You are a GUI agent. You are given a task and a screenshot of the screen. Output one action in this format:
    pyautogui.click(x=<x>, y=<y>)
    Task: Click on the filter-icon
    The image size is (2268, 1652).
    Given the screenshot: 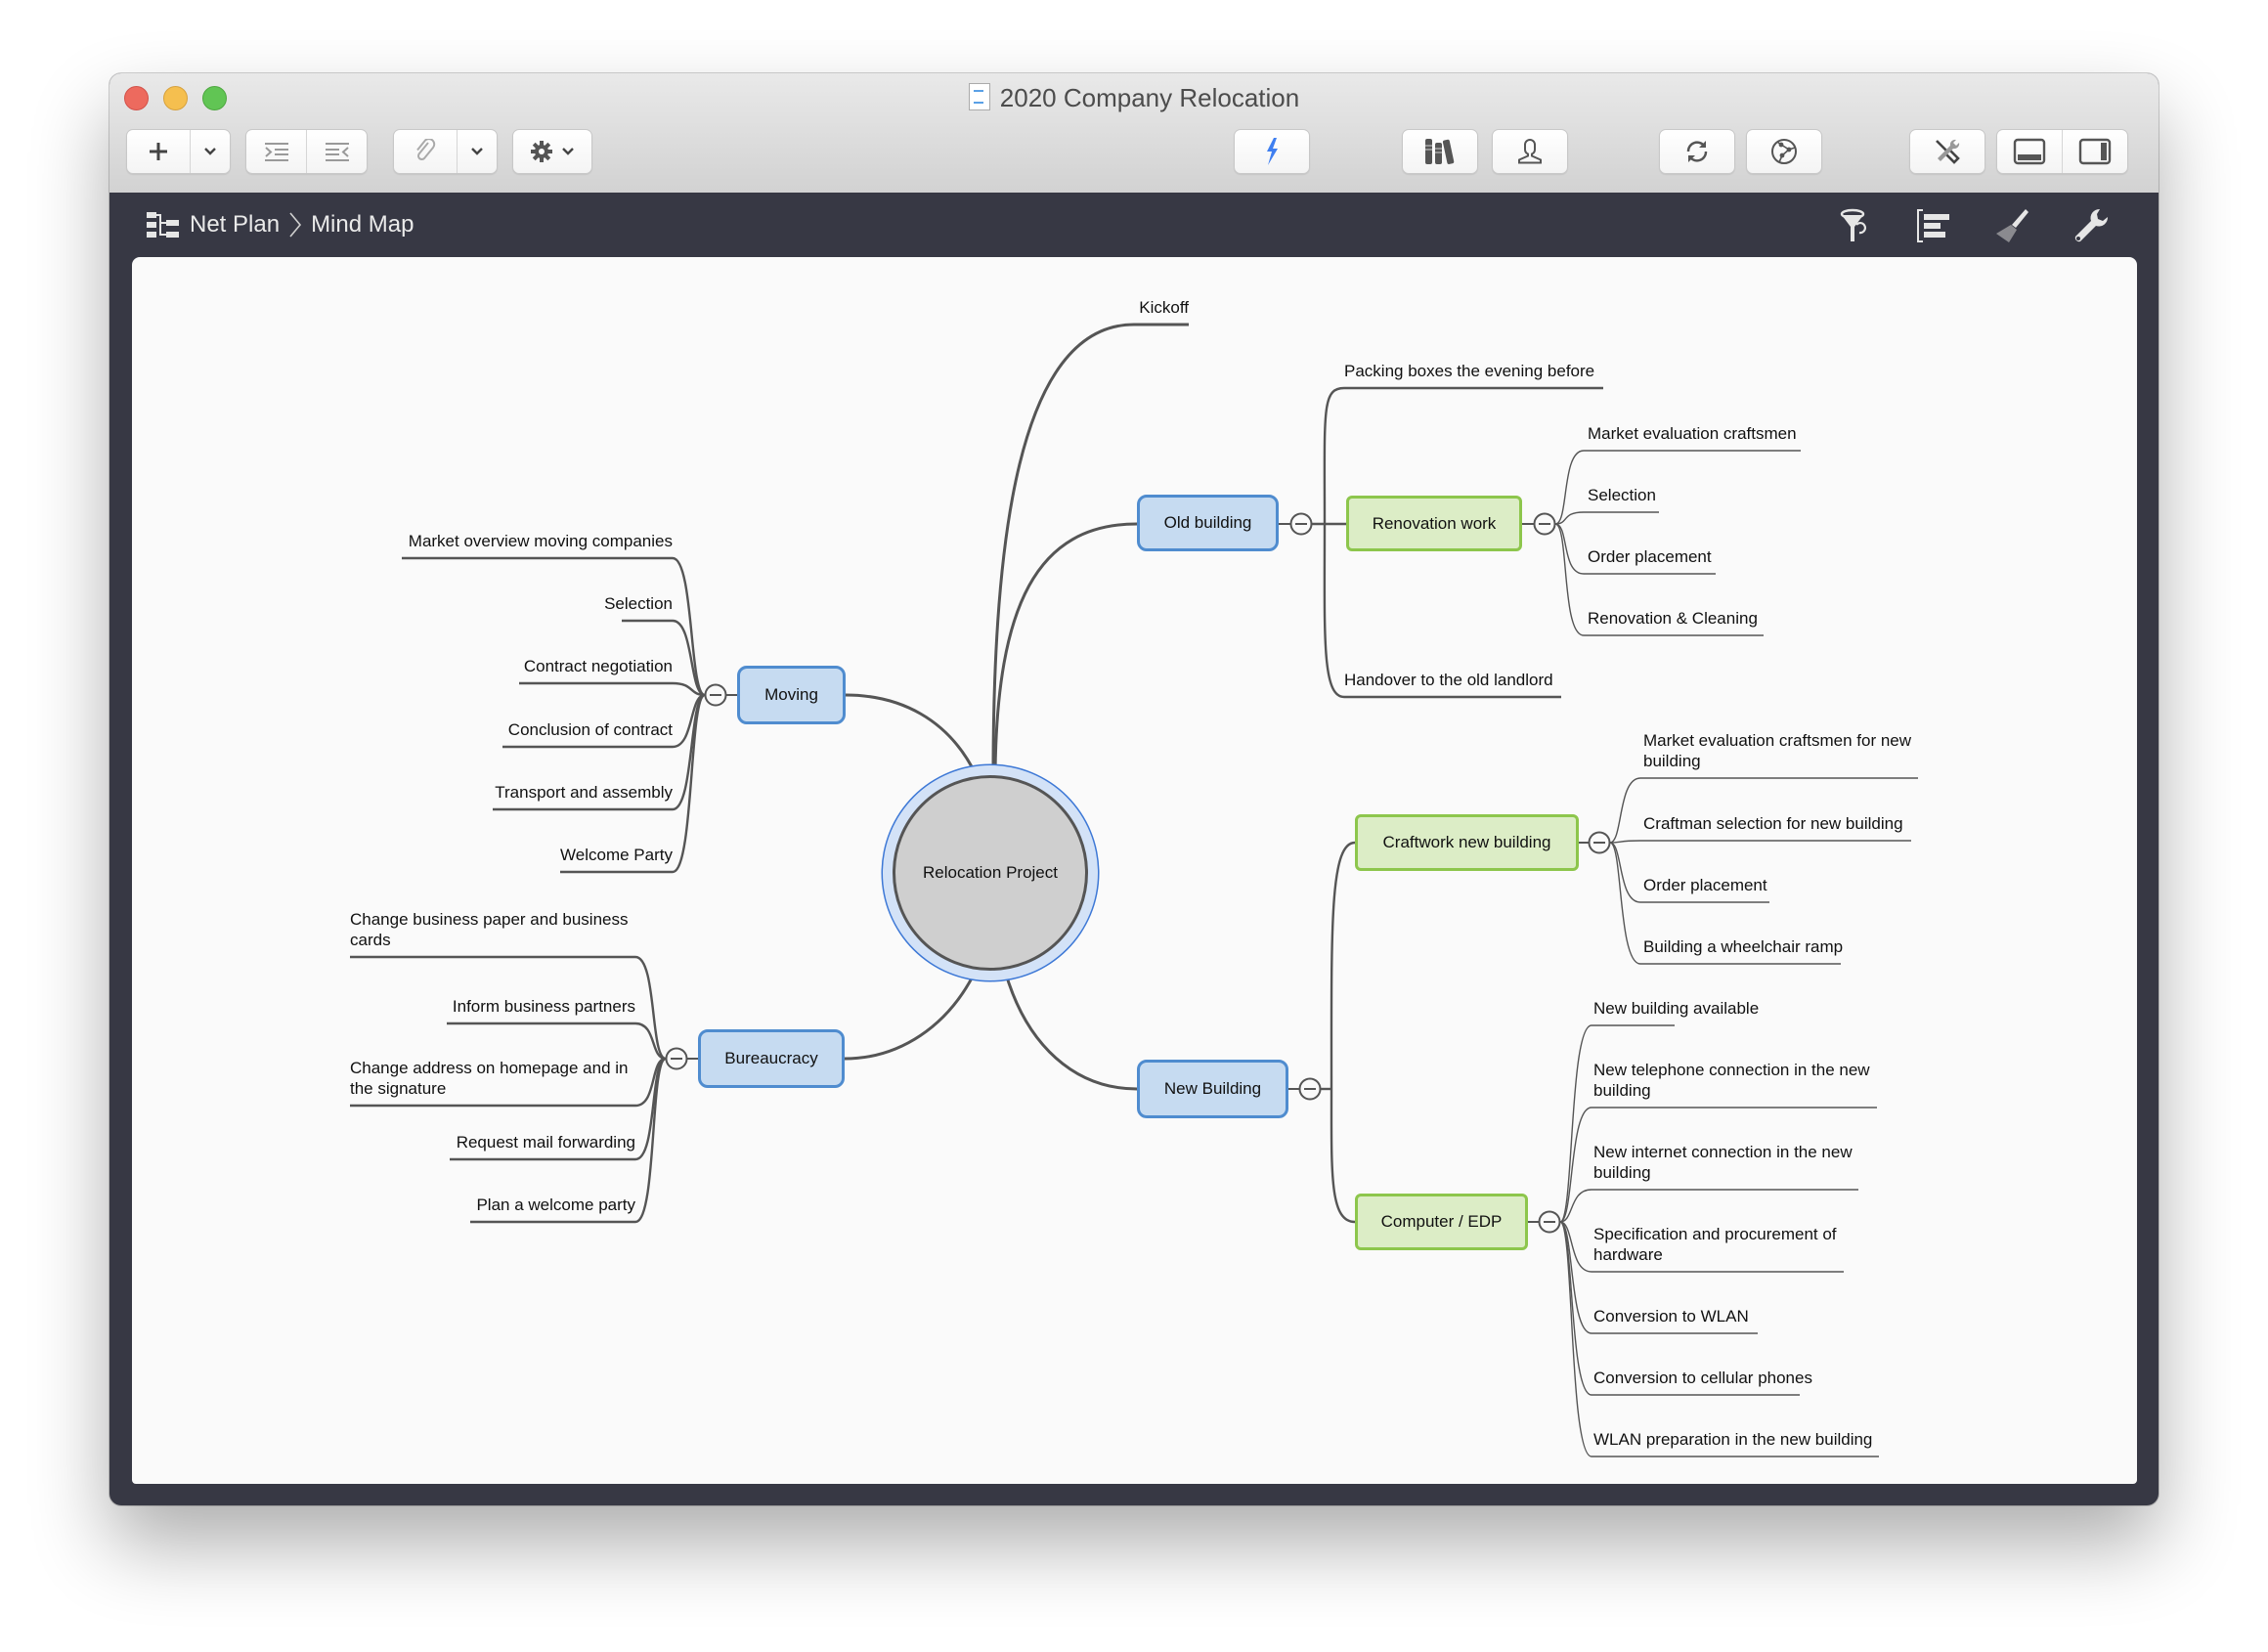 What is the action you would take?
    pyautogui.click(x=1855, y=225)
    